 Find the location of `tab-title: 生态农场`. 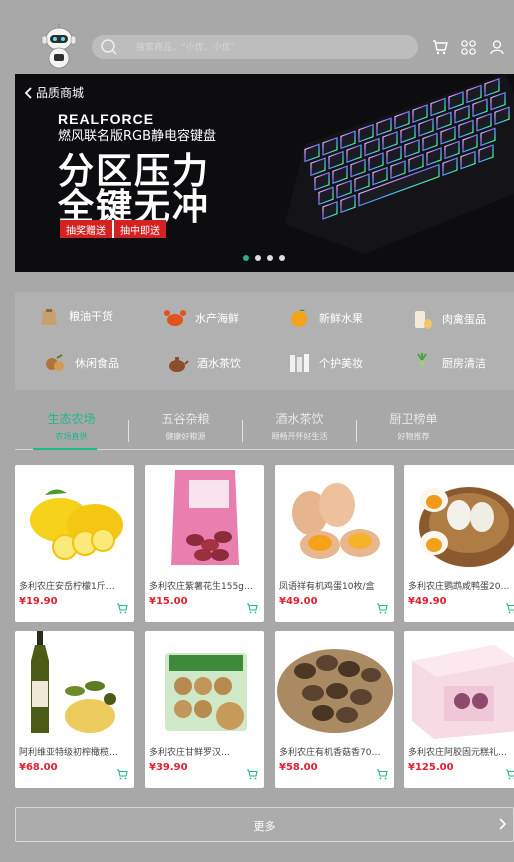

tab-title: 生态农场 is located at coordinates (71, 419).